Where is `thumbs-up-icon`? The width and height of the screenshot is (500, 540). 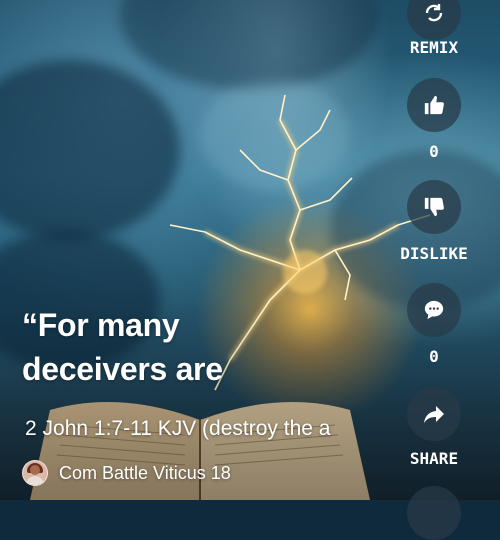 thumbs-up-icon is located at coordinates (434, 105).